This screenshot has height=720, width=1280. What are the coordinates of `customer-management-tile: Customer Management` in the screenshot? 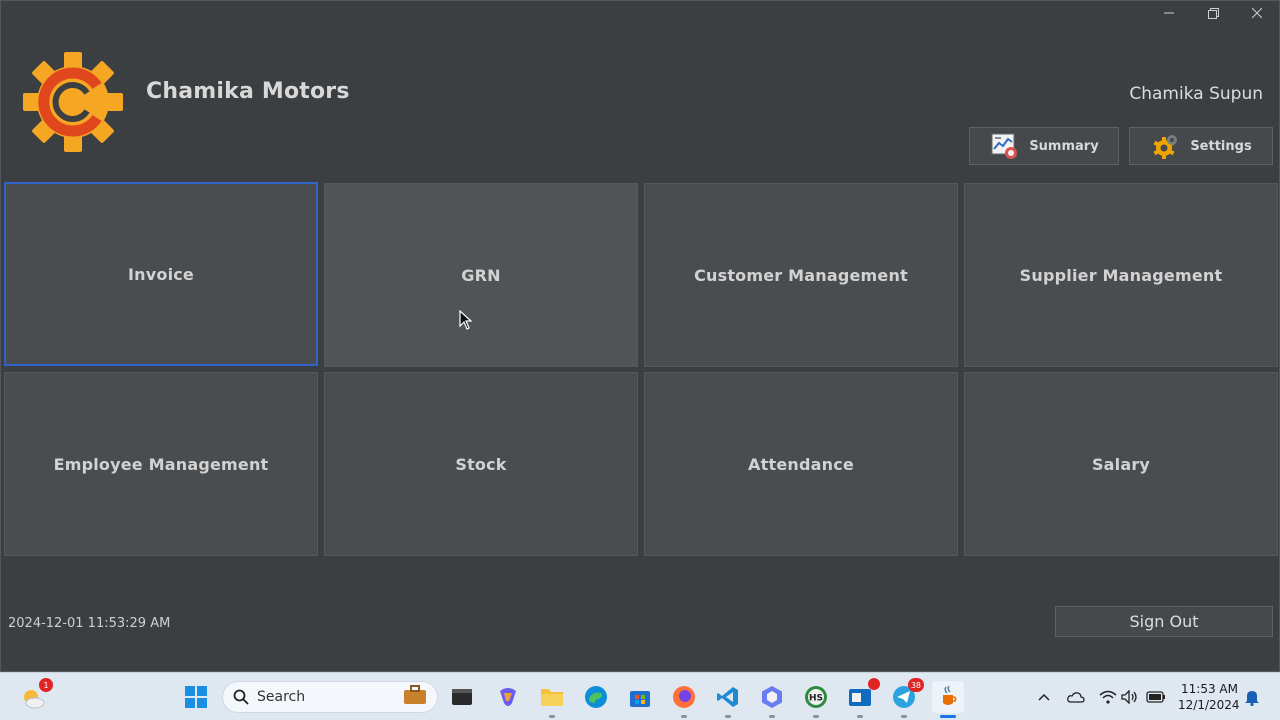 It's located at (801, 275).